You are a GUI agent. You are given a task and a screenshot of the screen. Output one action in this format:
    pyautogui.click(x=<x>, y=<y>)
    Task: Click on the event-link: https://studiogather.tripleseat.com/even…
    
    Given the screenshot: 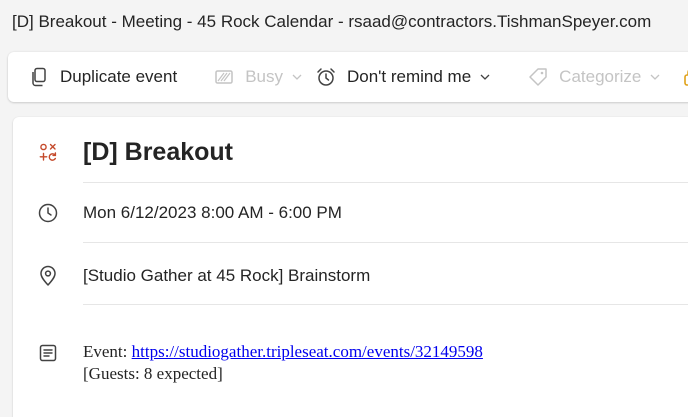 What is the action you would take?
    pyautogui.click(x=307, y=351)
    